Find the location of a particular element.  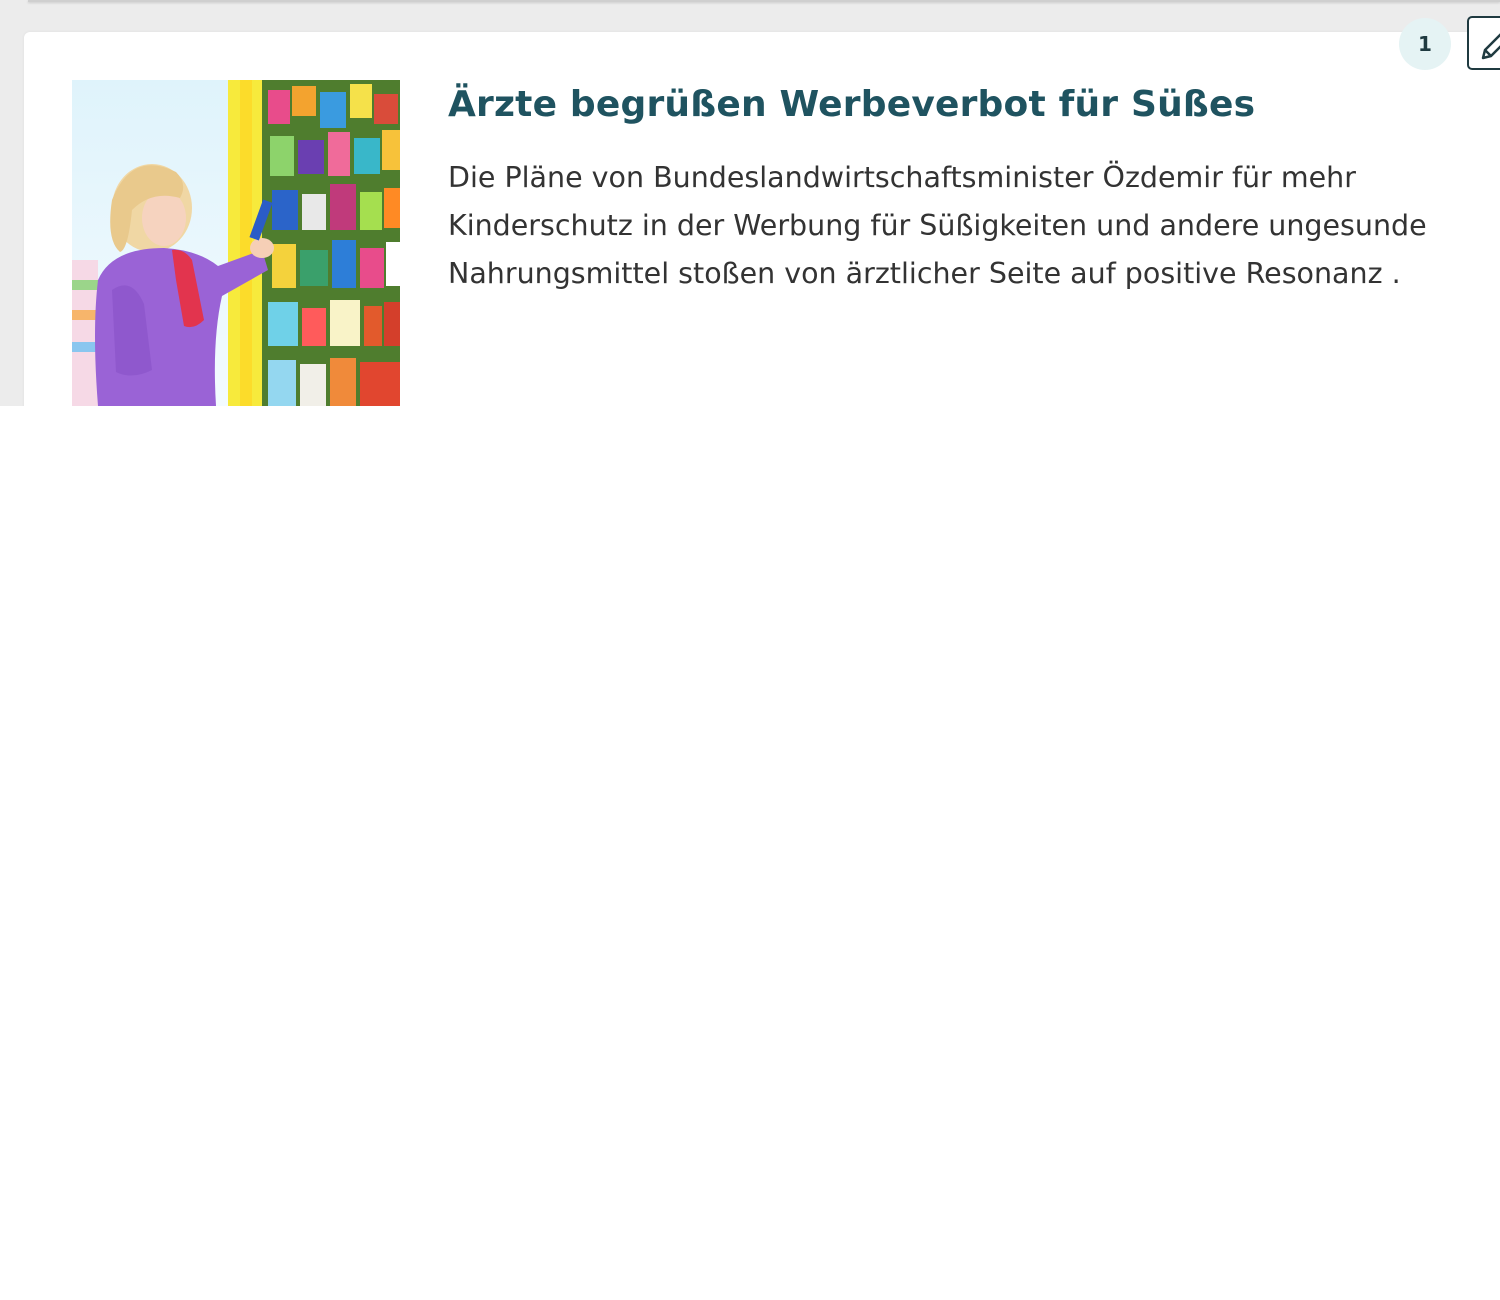

pencil-icon is located at coordinates (1490, 46).